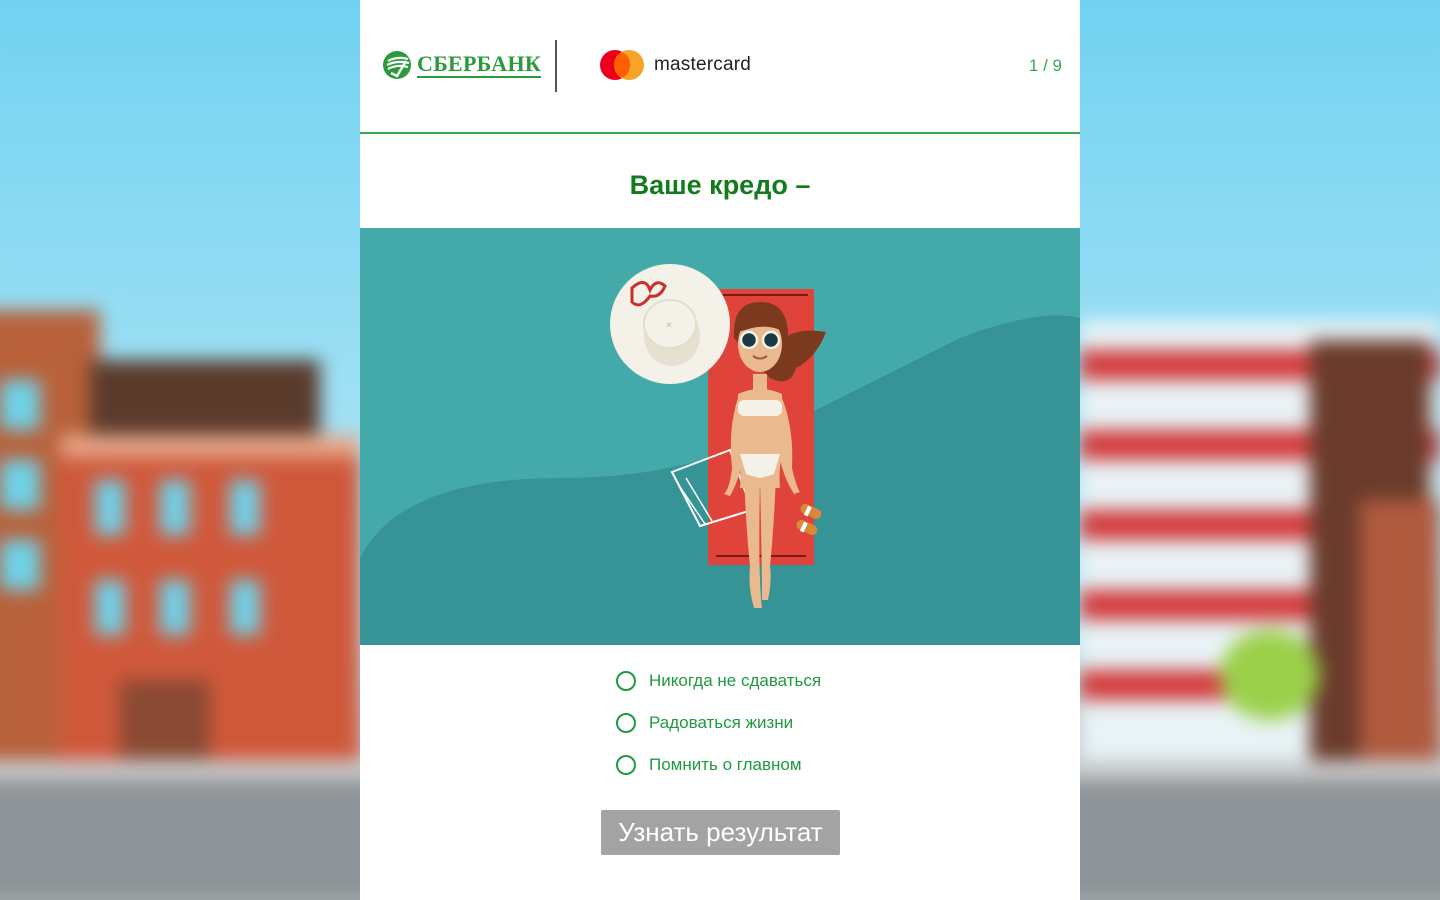 Image resolution: width=1440 pixels, height=900 pixels. Describe the element at coordinates (720, 133) in the screenshot. I see `header-divider` at that location.